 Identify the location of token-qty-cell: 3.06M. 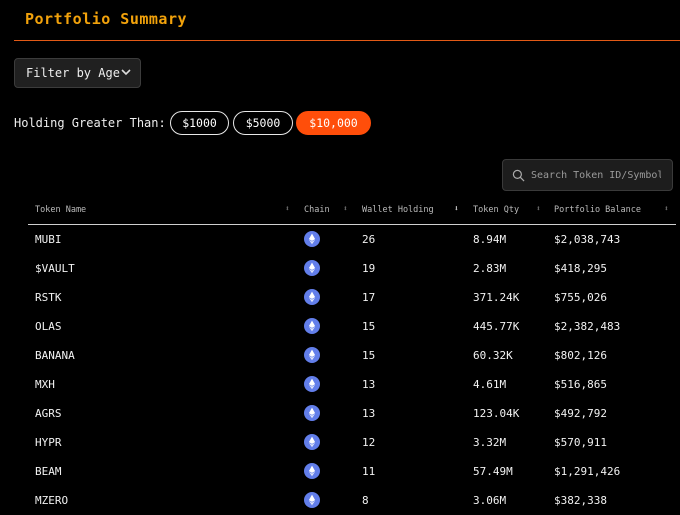
(490, 500).